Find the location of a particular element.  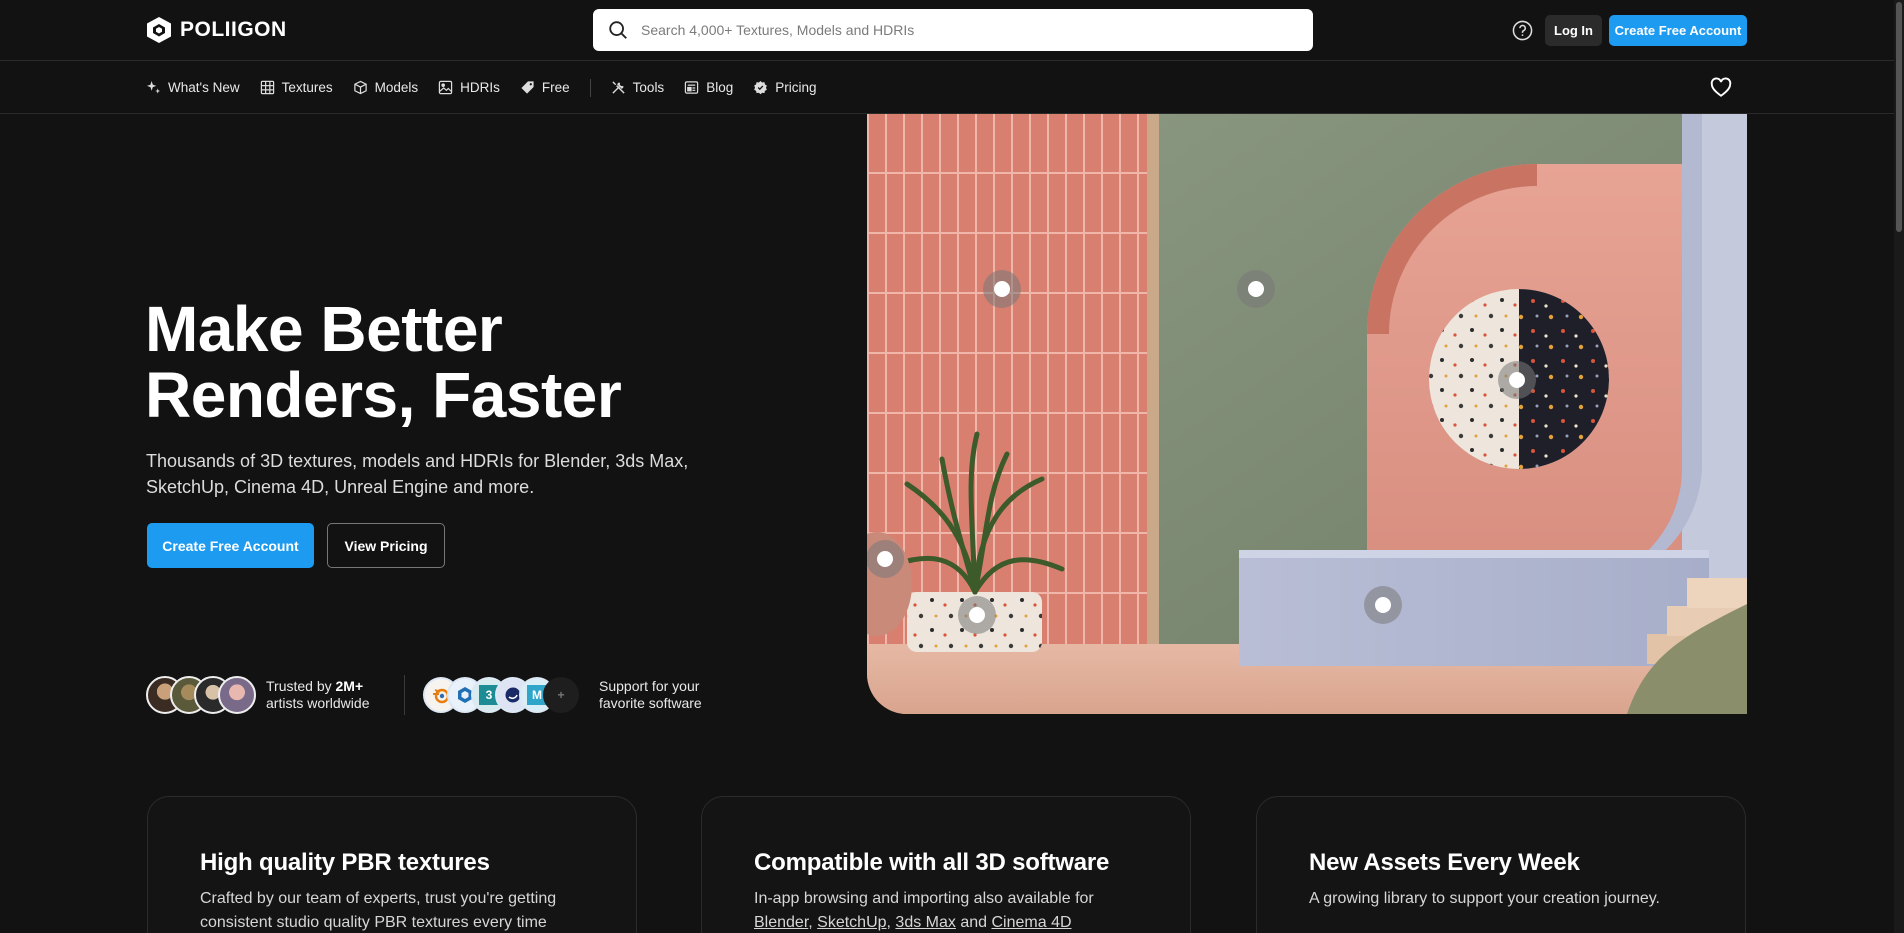

image-icon is located at coordinates (445, 87).